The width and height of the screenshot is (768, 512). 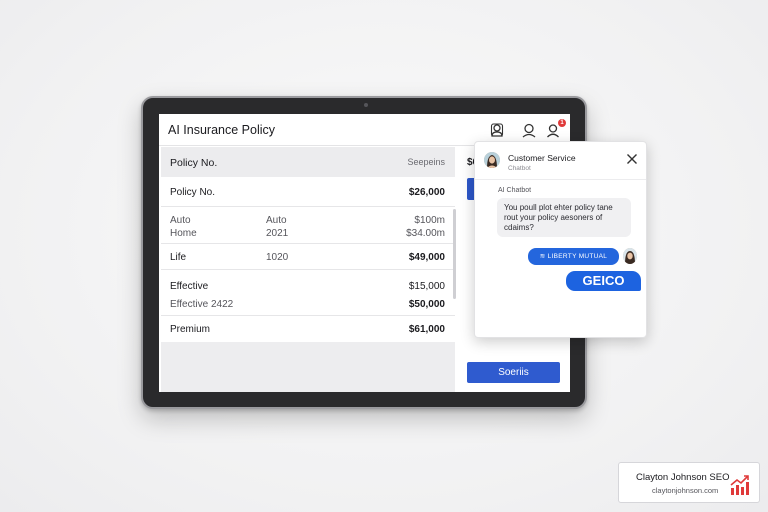 I want to click on bot-label: AI Chatbot, so click(x=515, y=190).